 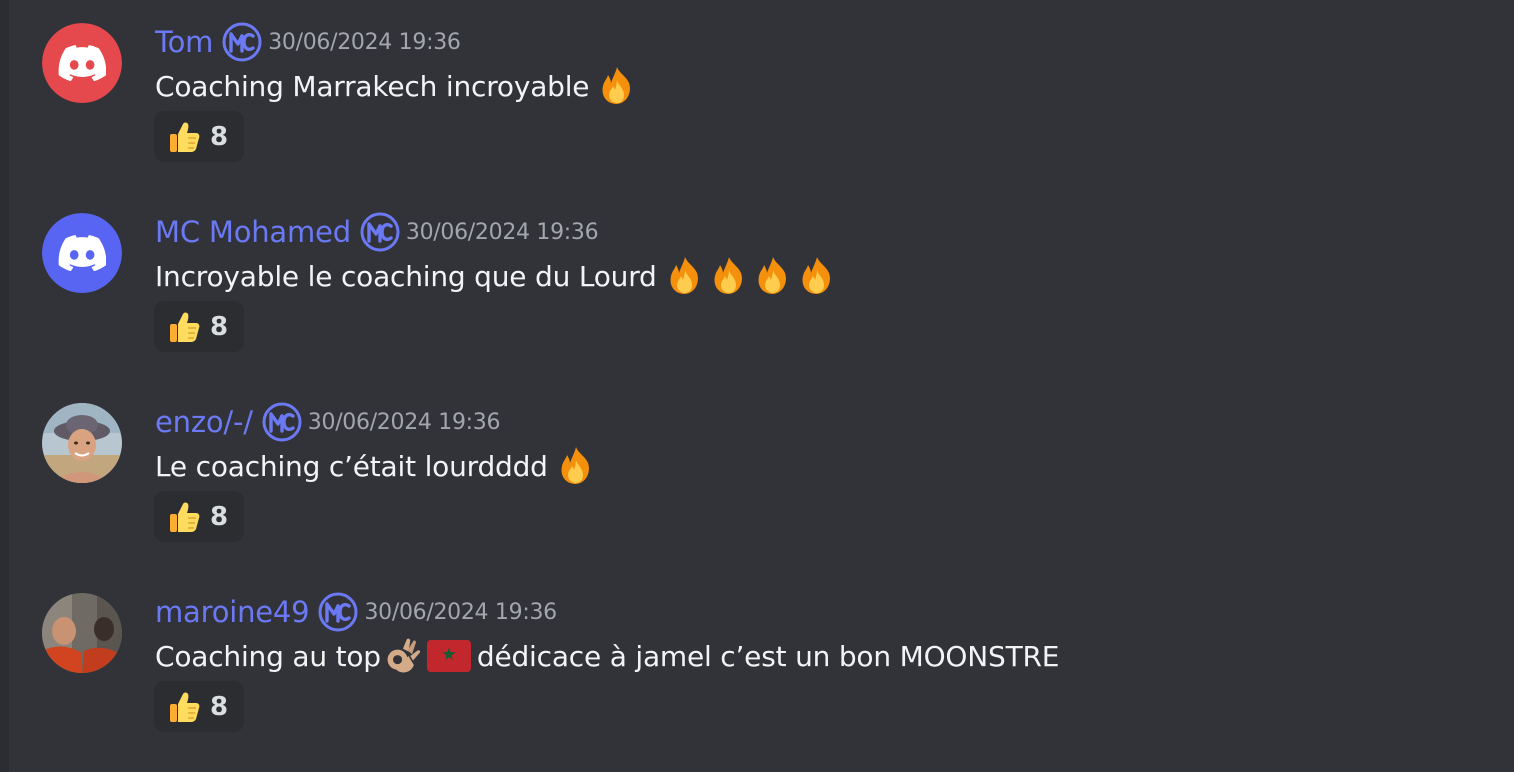 I want to click on username: enzo/-/, so click(x=204, y=422).